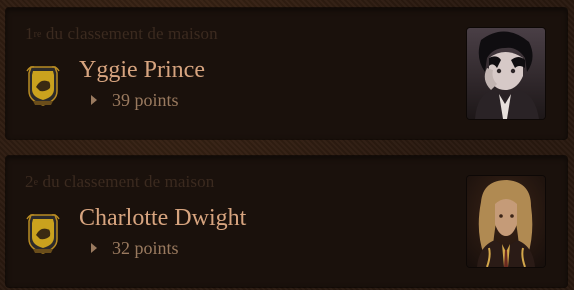  I want to click on rank-label: 1re du classement de maison, so click(121, 34).